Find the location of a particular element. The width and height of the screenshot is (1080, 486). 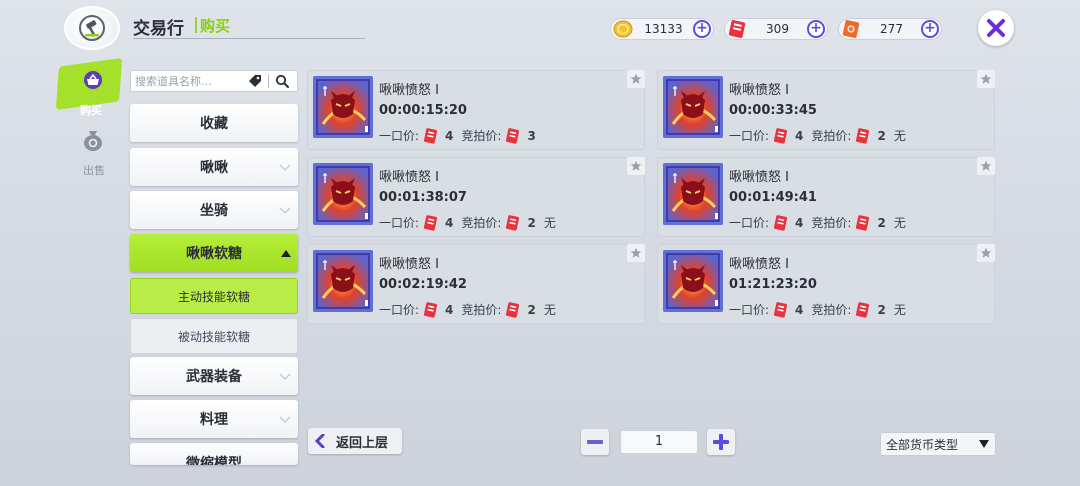

search-bar is located at coordinates (214, 81).